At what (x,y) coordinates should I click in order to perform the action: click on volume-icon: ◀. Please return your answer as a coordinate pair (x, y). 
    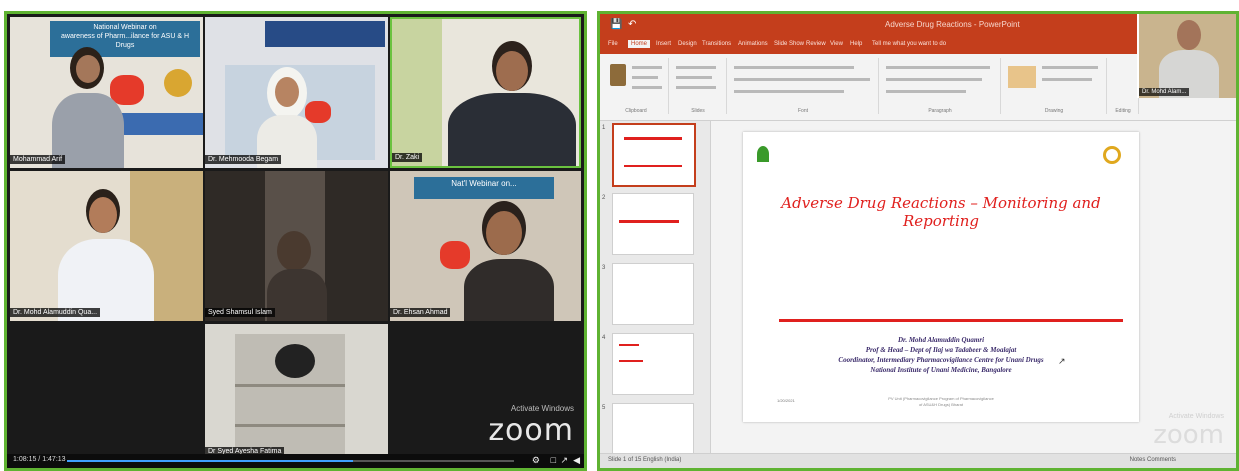
    Looking at the image, I should click on (576, 460).